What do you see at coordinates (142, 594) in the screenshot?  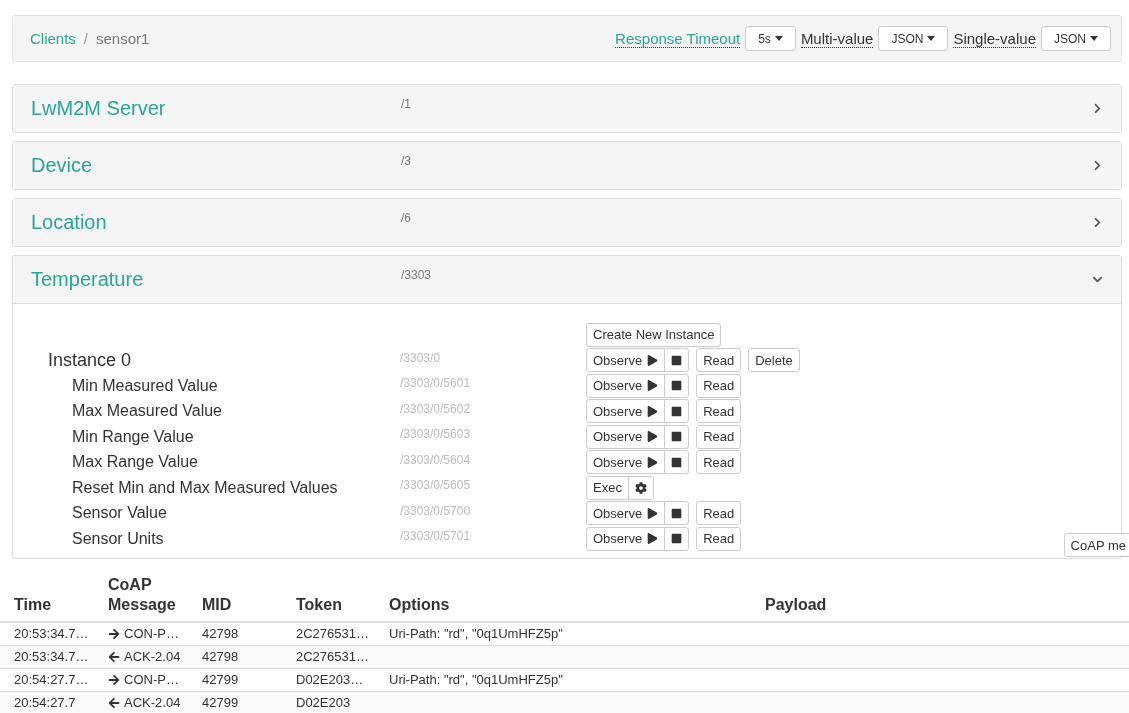 I see `column-header: CoAP Message` at bounding box center [142, 594].